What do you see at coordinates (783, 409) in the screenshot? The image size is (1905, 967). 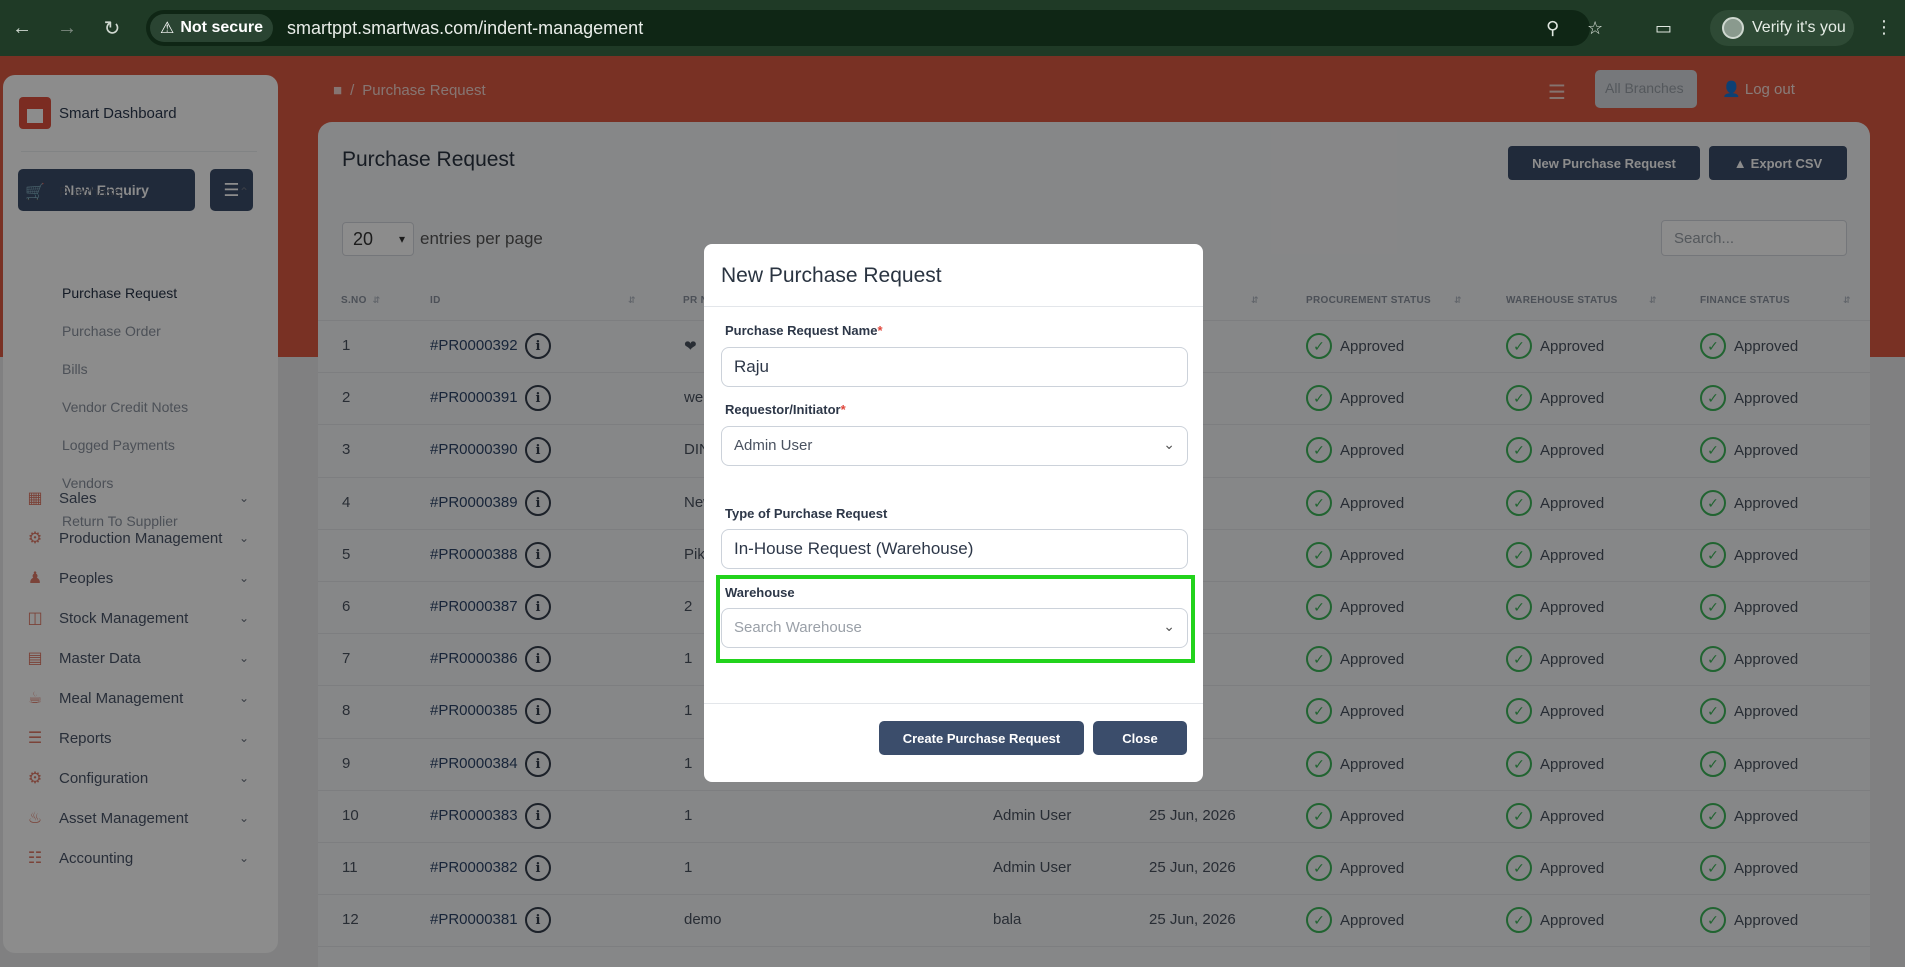 I see `label-text: Requestor/Initiator` at bounding box center [783, 409].